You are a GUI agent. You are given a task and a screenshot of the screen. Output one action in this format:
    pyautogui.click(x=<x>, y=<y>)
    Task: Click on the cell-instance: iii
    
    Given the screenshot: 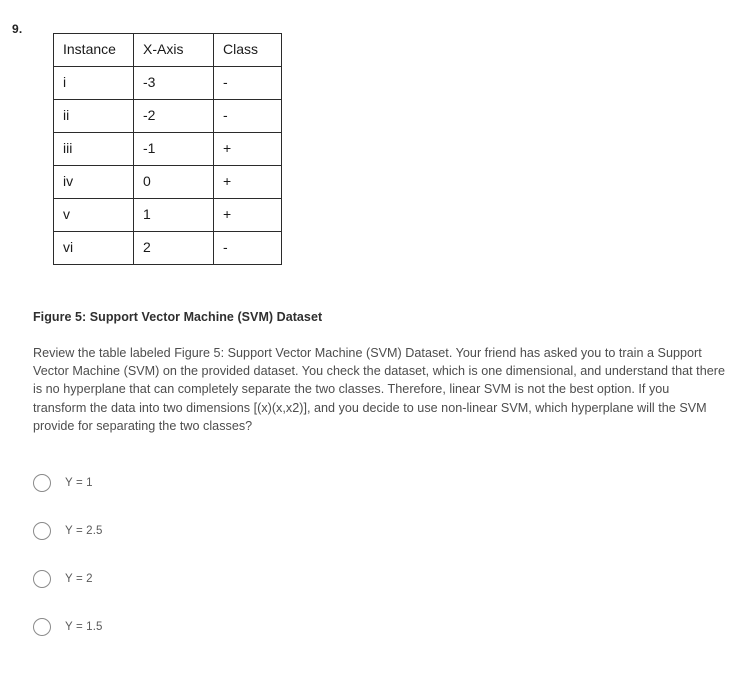 What is the action you would take?
    pyautogui.click(x=93, y=149)
    